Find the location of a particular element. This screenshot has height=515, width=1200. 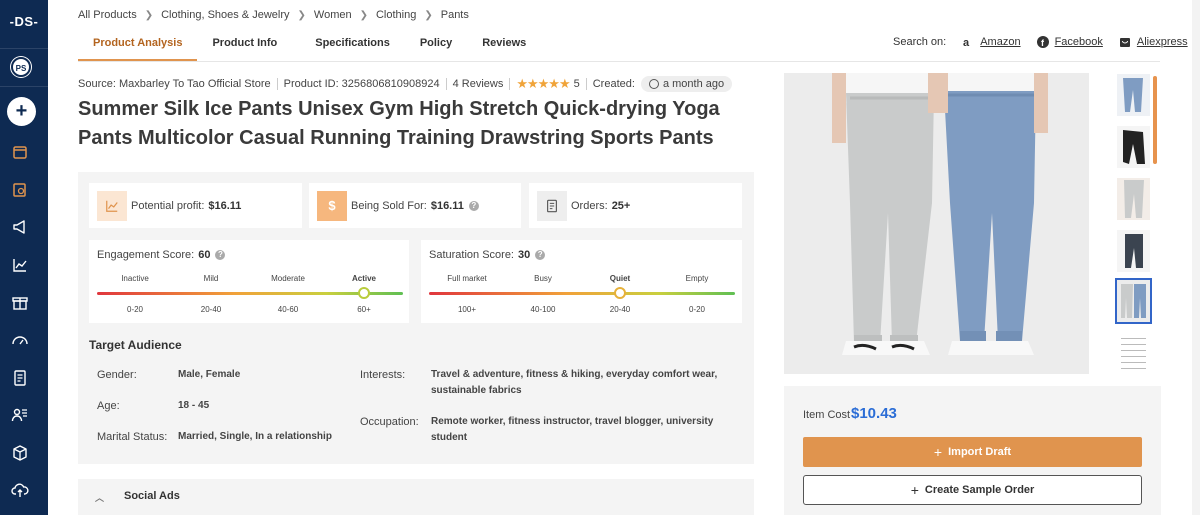

create-sample-order-button: + Create Sample Order is located at coordinates (972, 490).